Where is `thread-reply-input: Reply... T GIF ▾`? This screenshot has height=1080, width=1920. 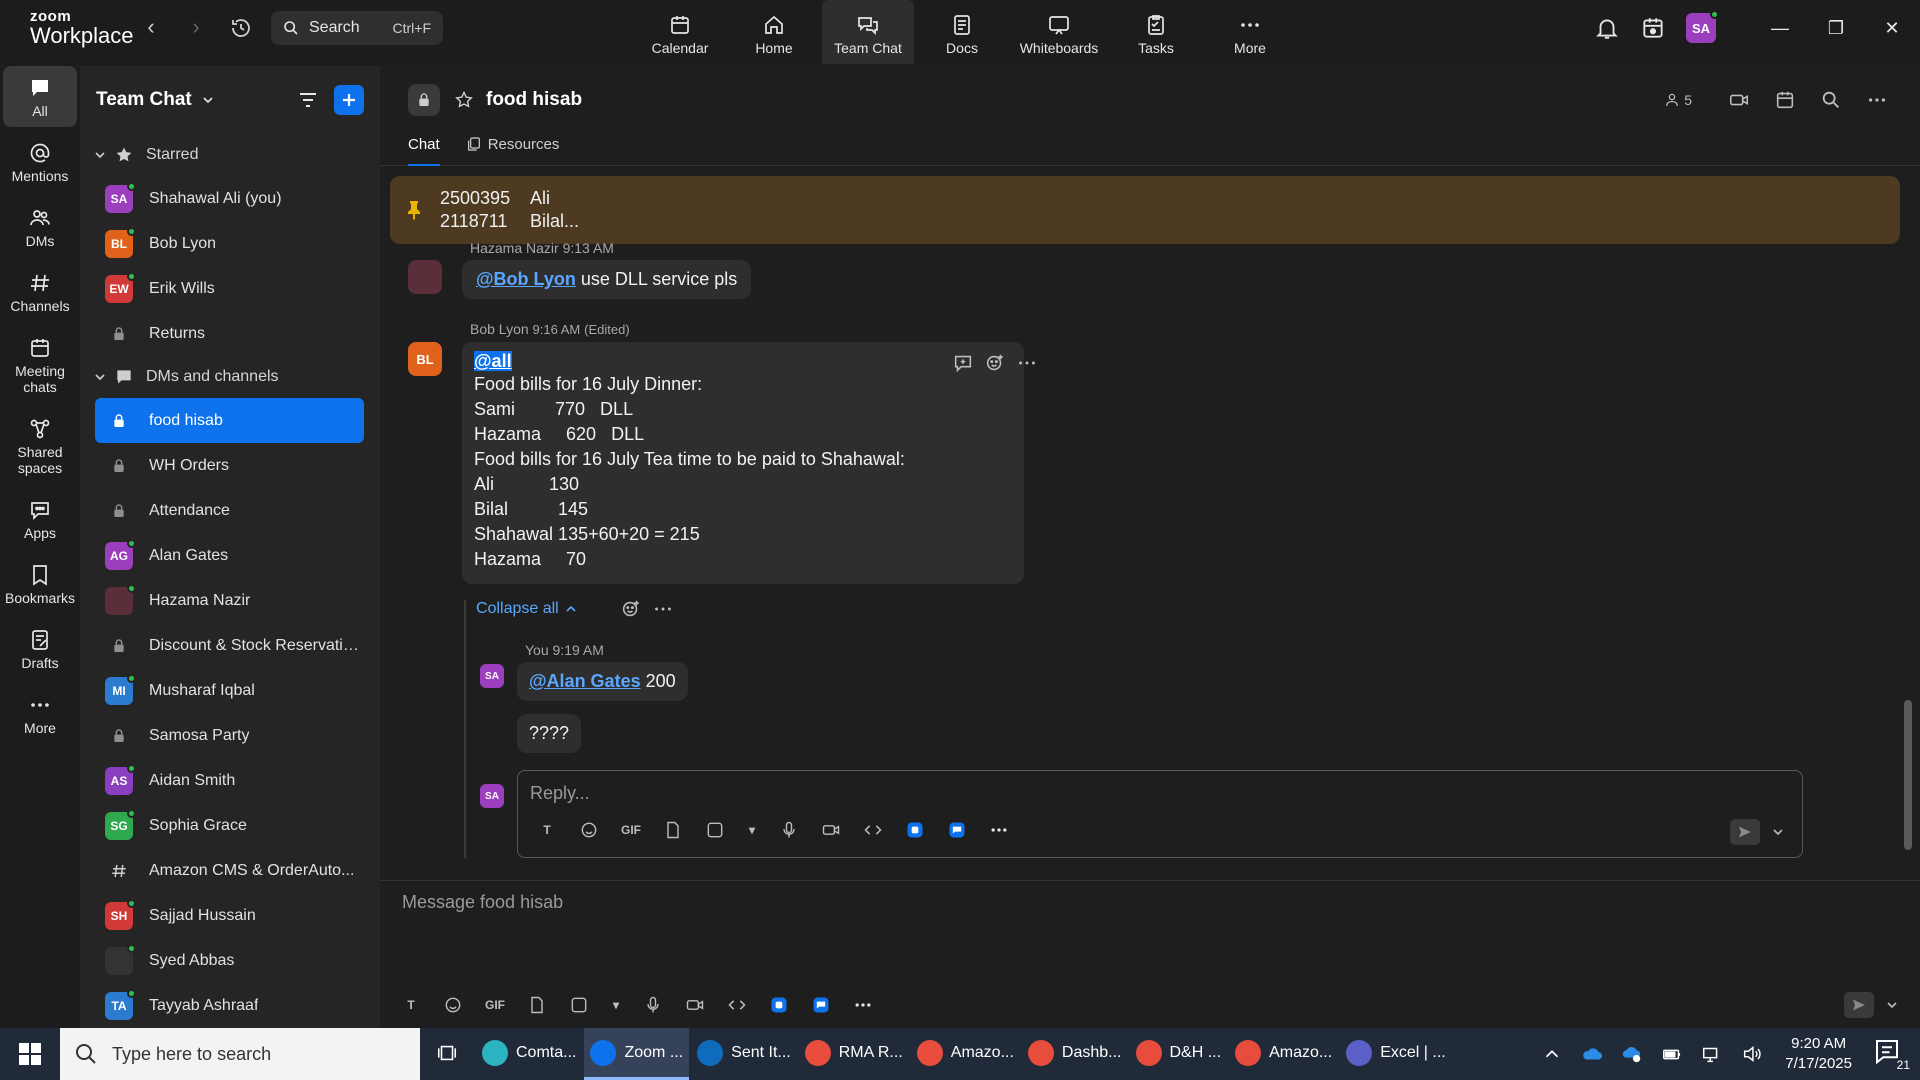
thread-reply-input: Reply... T GIF ▾ is located at coordinates (1160, 814).